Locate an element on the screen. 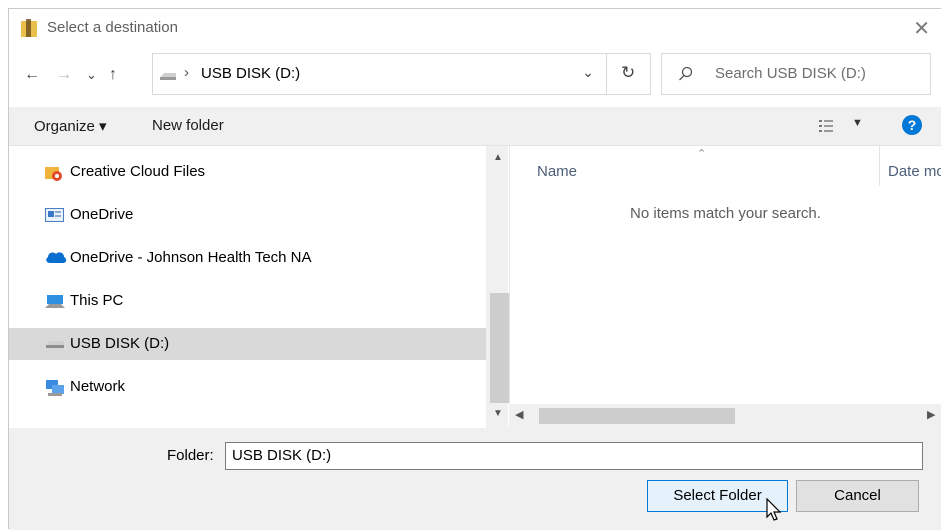  scroll-up-icon: ▲ is located at coordinates (498, 157).